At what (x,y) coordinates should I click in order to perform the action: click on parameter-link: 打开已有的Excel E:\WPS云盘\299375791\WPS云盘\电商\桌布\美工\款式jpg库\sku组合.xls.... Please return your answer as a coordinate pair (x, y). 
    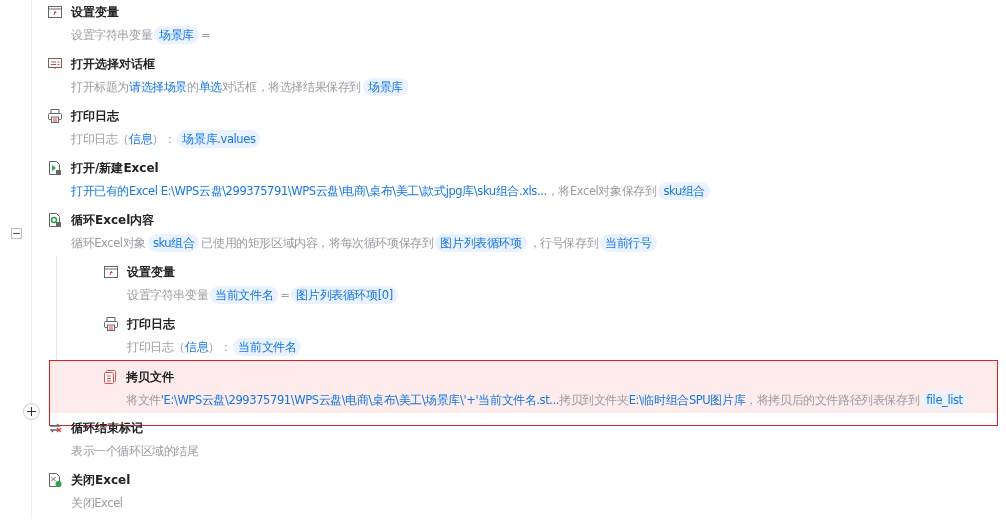
    Looking at the image, I should click on (309, 191).